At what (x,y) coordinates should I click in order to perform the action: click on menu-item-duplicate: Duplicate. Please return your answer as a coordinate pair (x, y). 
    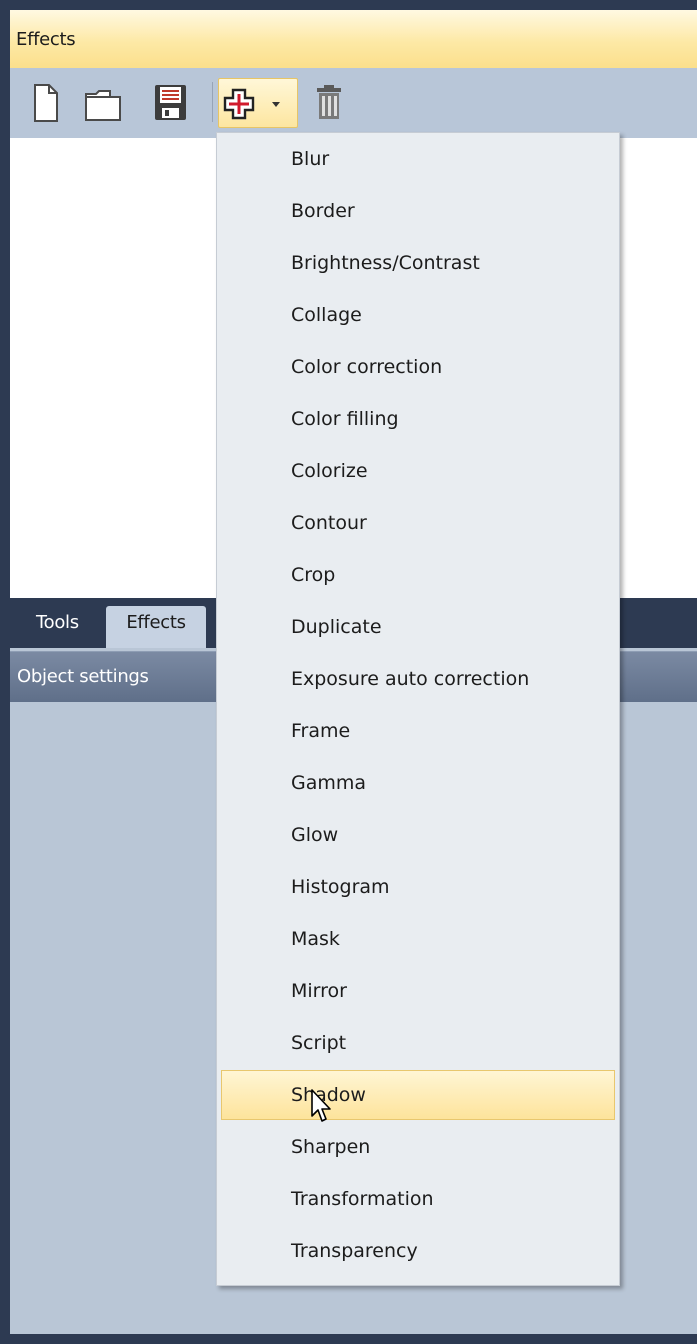
    Looking at the image, I should click on (418, 627).